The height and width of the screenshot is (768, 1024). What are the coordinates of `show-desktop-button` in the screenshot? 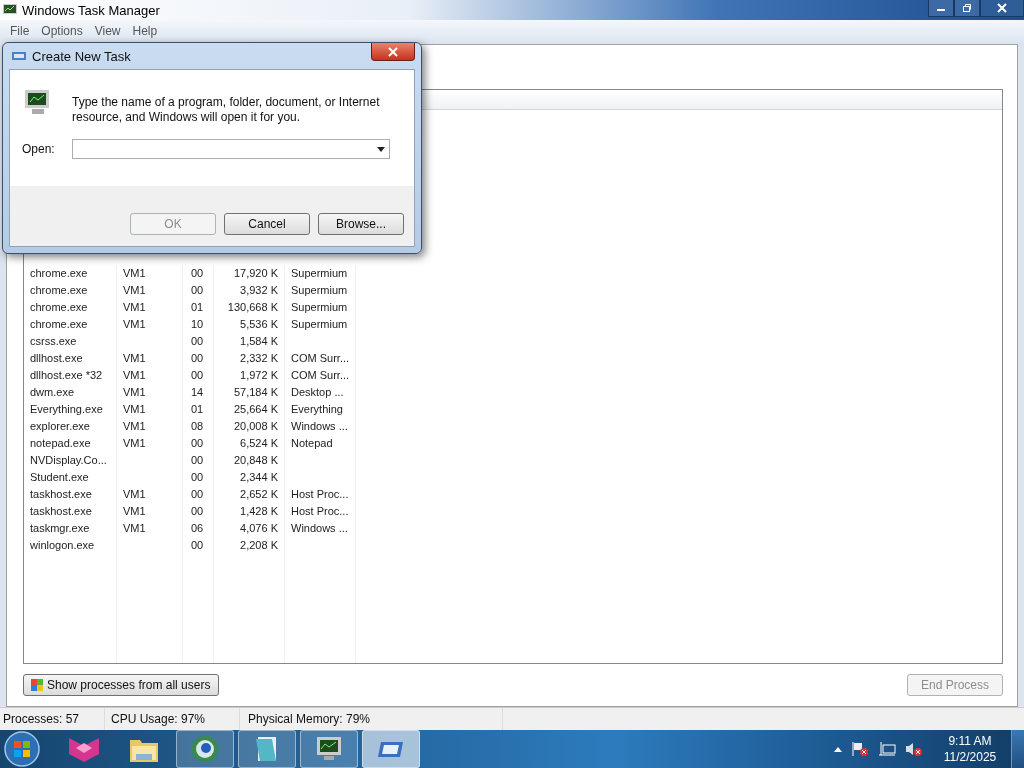 It's located at (1017, 749).